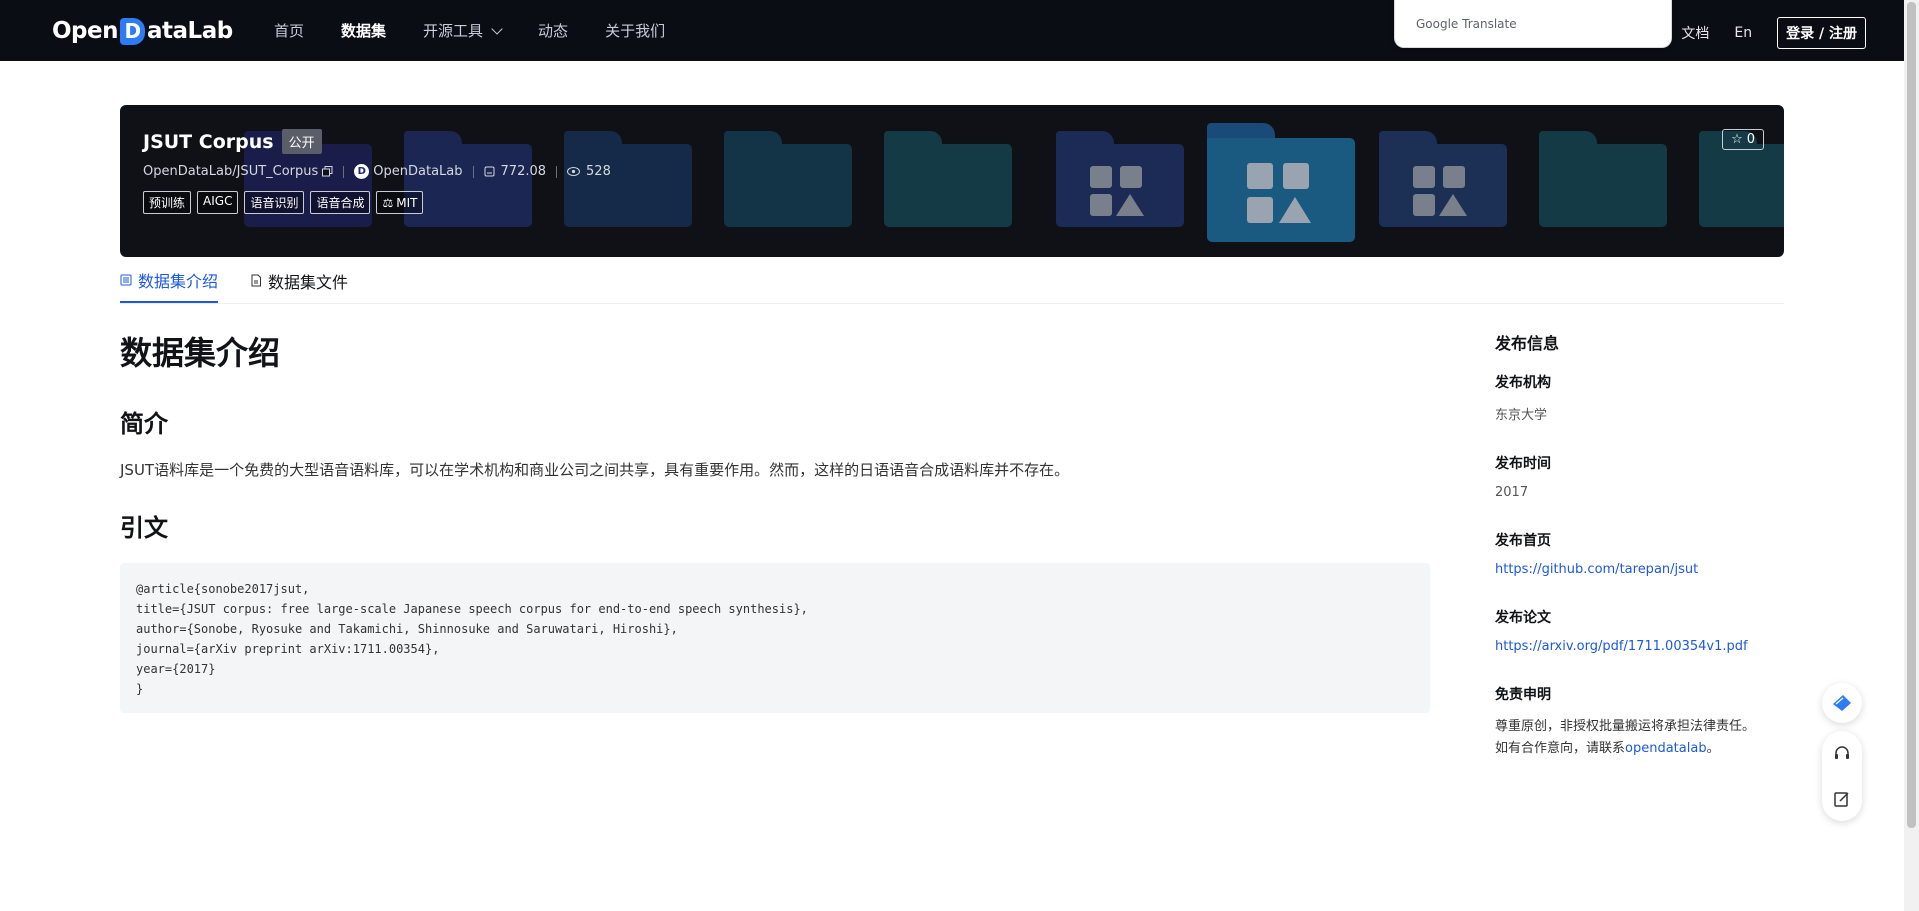 The height and width of the screenshot is (911, 1919). What do you see at coordinates (362, 171) in the screenshot?
I see `org-logo: D` at bounding box center [362, 171].